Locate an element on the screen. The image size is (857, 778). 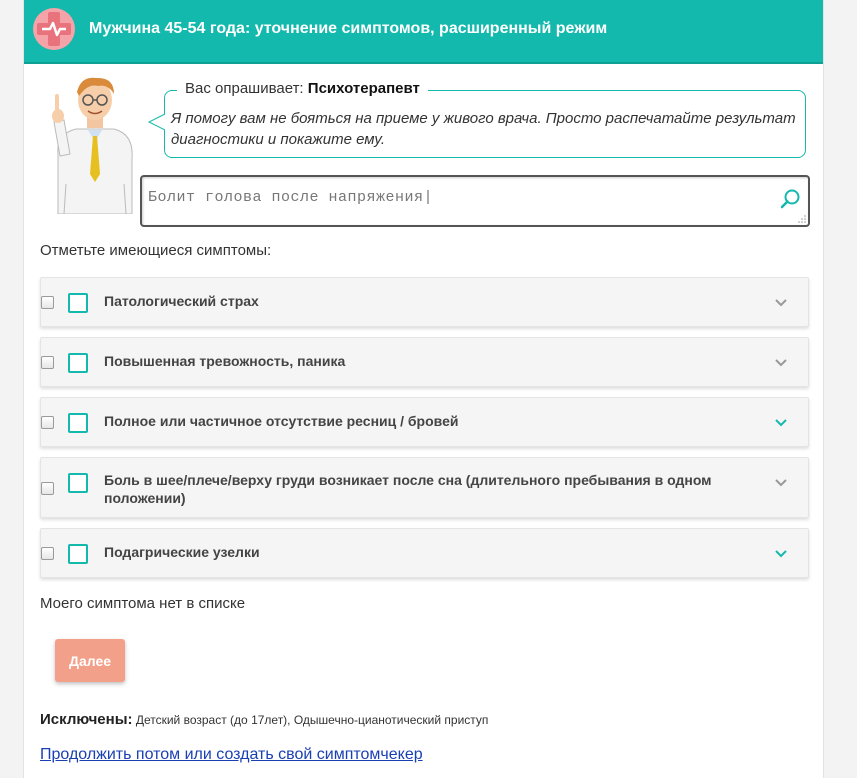
asker-prefix: Вас опрашивает: is located at coordinates (244, 88).